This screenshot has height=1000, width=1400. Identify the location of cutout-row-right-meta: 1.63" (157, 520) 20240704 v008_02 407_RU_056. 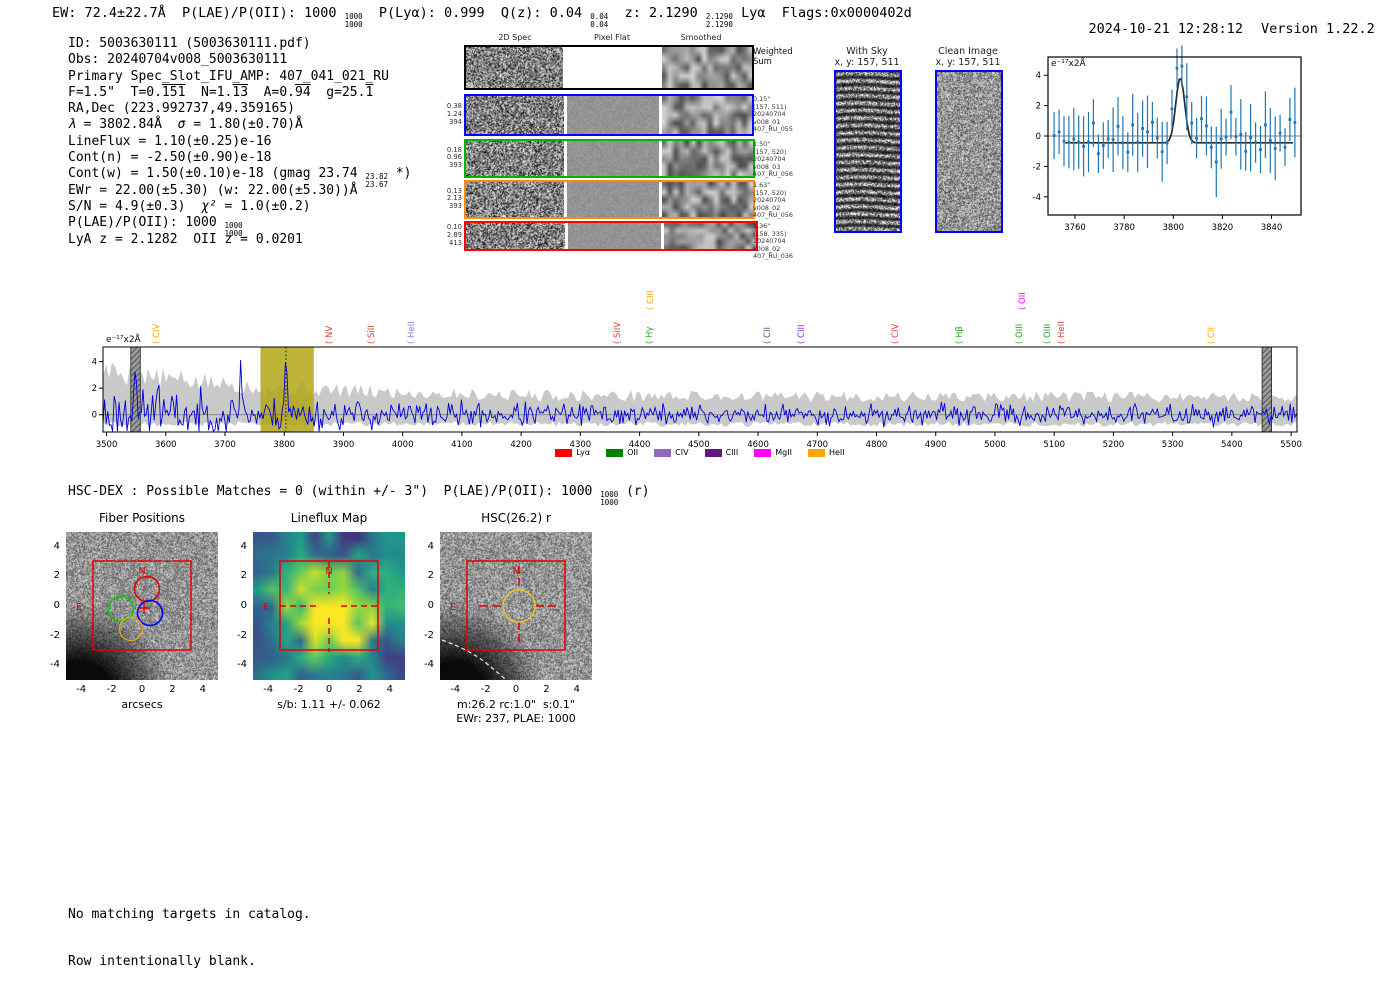
(773, 200).